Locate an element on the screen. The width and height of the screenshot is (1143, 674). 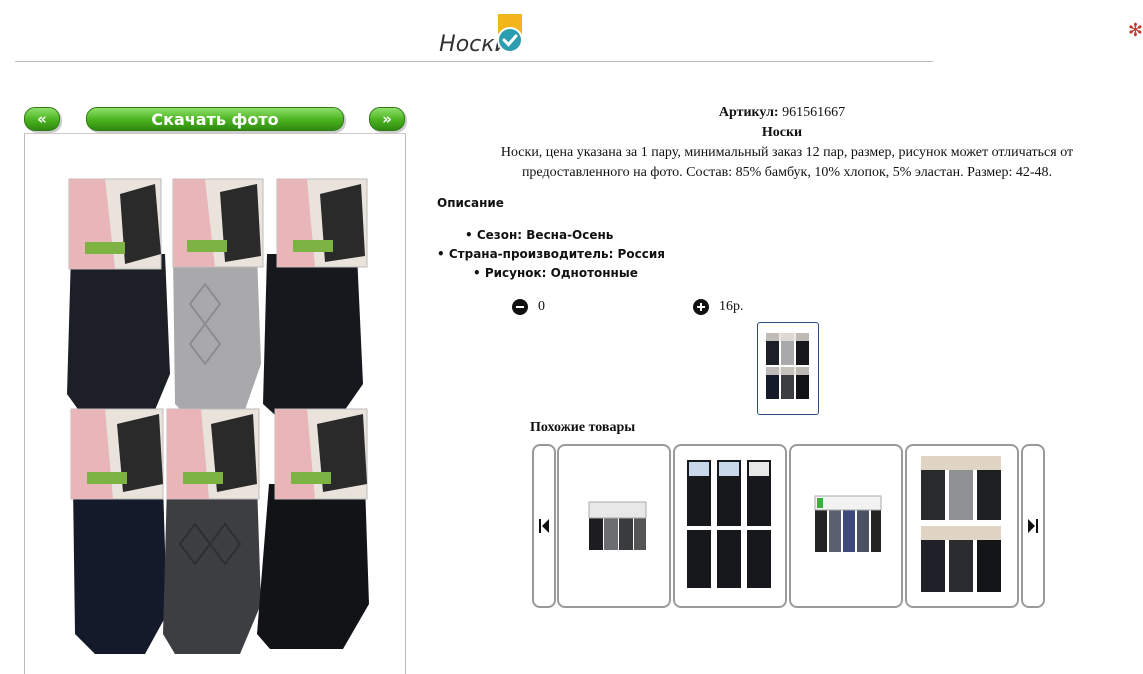
description-heading: Описание is located at coordinates (470, 203).